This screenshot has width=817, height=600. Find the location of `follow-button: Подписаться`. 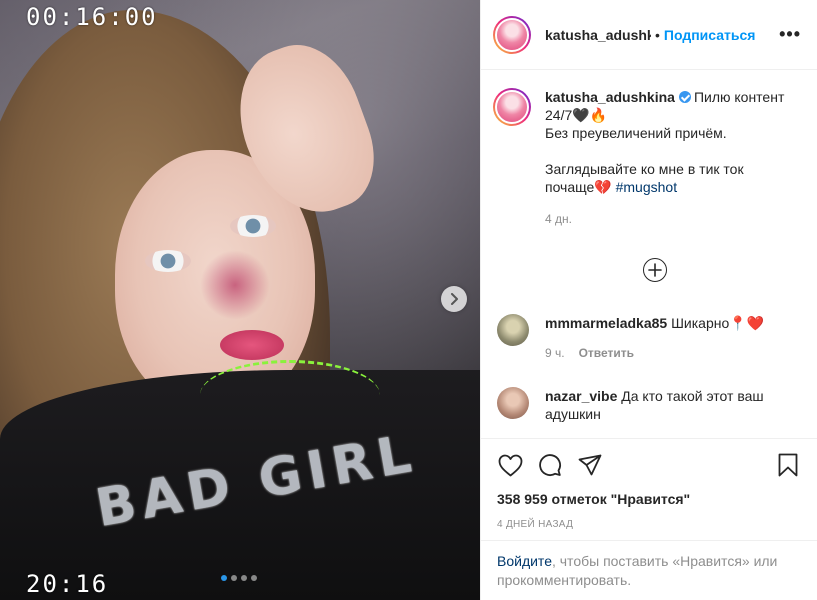

follow-button: Подписаться is located at coordinates (710, 35).